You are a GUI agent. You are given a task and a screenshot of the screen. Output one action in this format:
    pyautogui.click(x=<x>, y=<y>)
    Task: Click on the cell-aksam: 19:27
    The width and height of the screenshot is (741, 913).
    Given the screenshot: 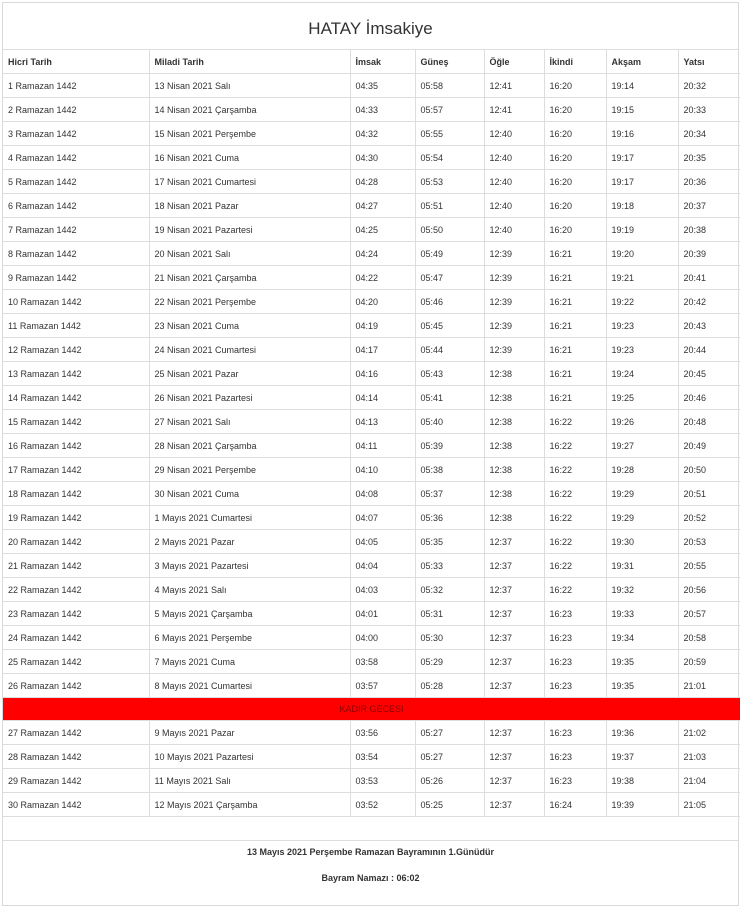 What is the action you would take?
    pyautogui.click(x=642, y=445)
    